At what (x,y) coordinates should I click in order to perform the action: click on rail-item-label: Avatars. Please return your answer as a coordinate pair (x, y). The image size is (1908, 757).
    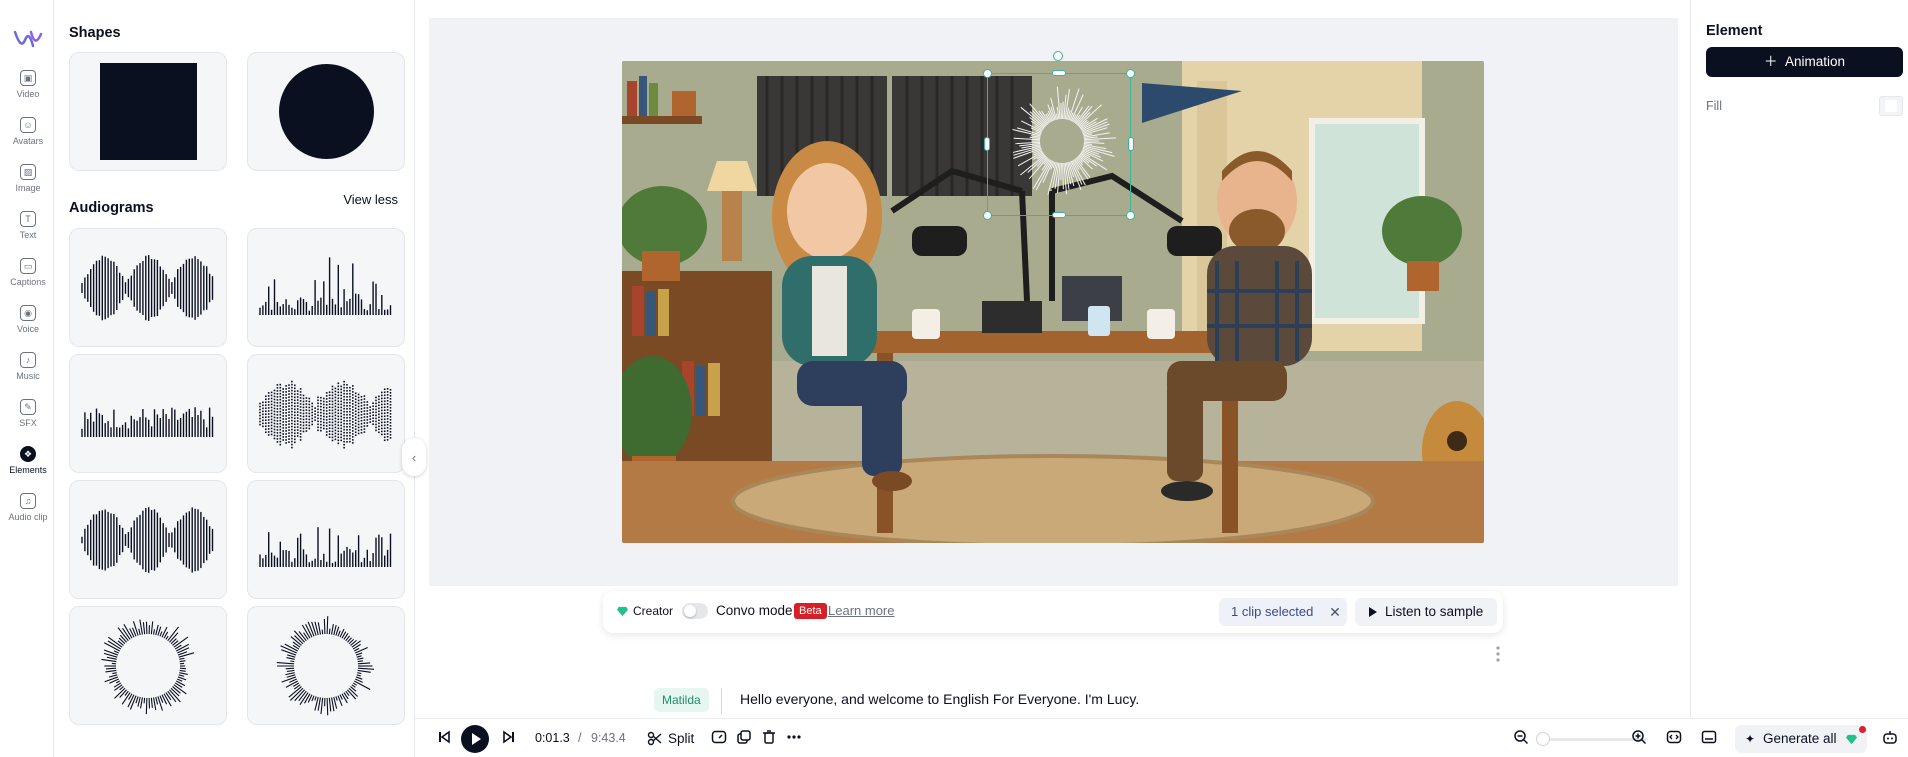
    Looking at the image, I should click on (28, 141).